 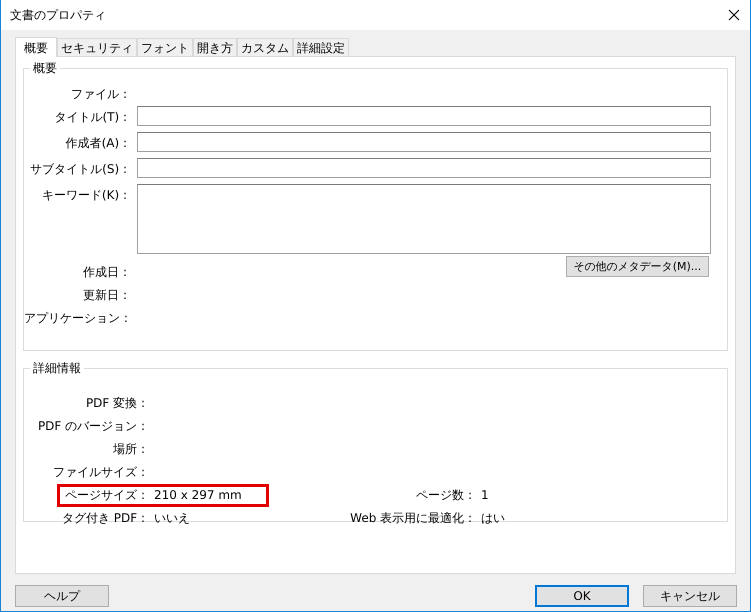 I want to click on info-value: はい, so click(x=492, y=518).